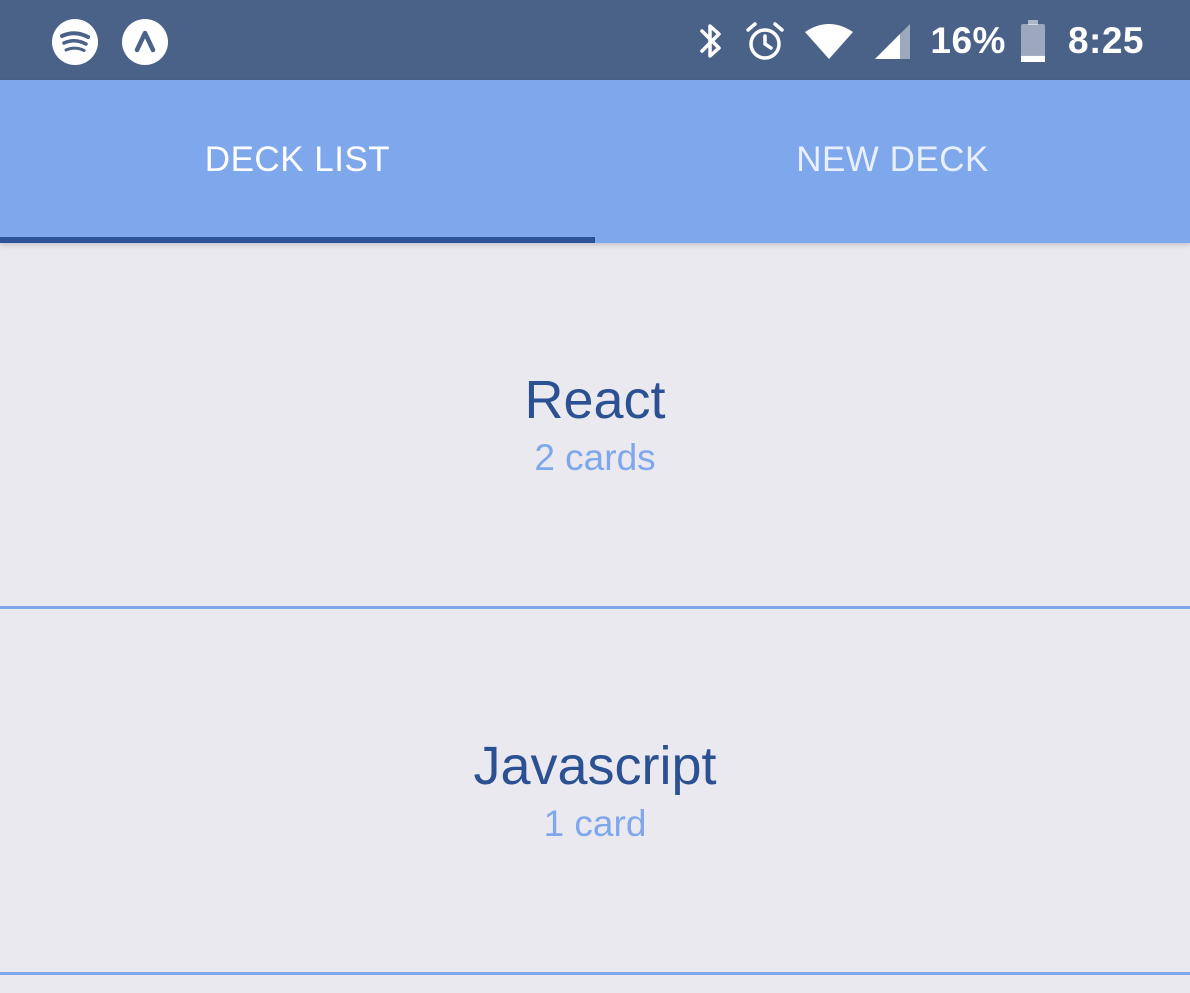 This screenshot has height=993, width=1190. What do you see at coordinates (1032, 41) in the screenshot?
I see `battery-icon` at bounding box center [1032, 41].